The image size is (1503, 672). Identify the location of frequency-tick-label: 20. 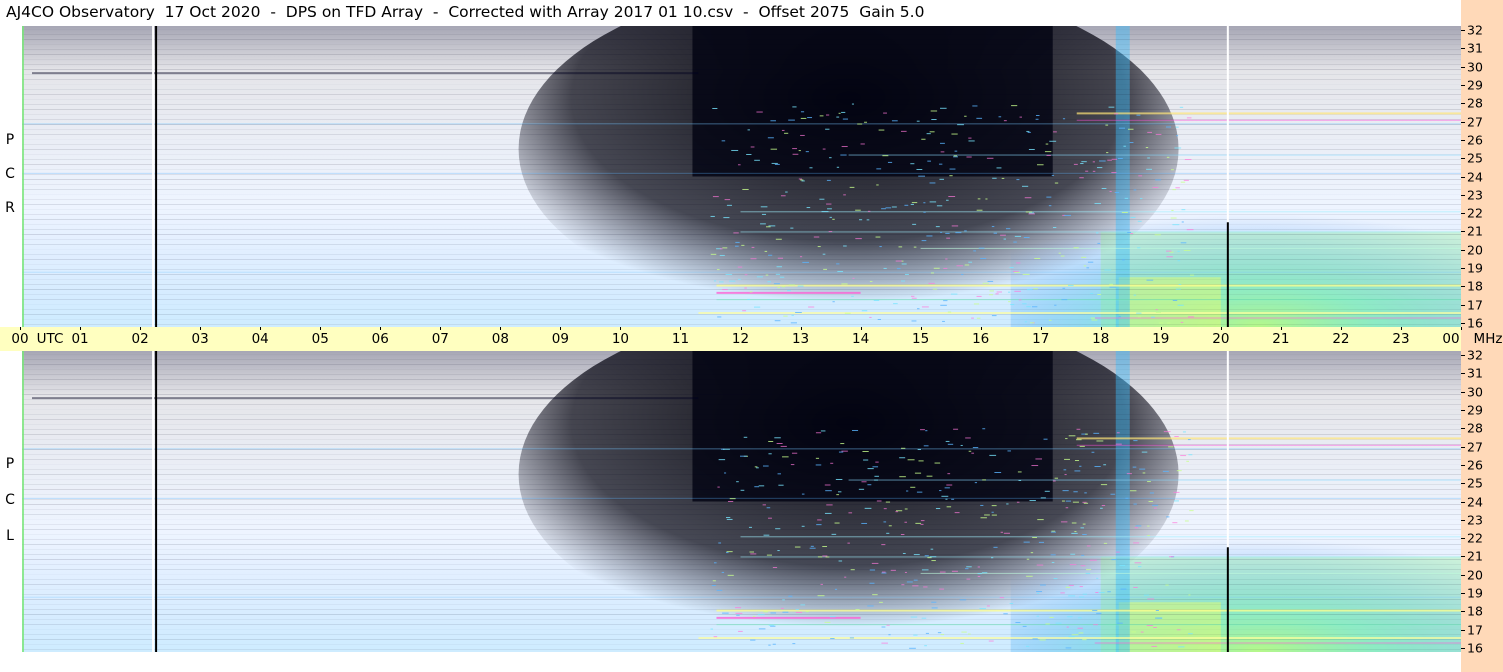
(1475, 250).